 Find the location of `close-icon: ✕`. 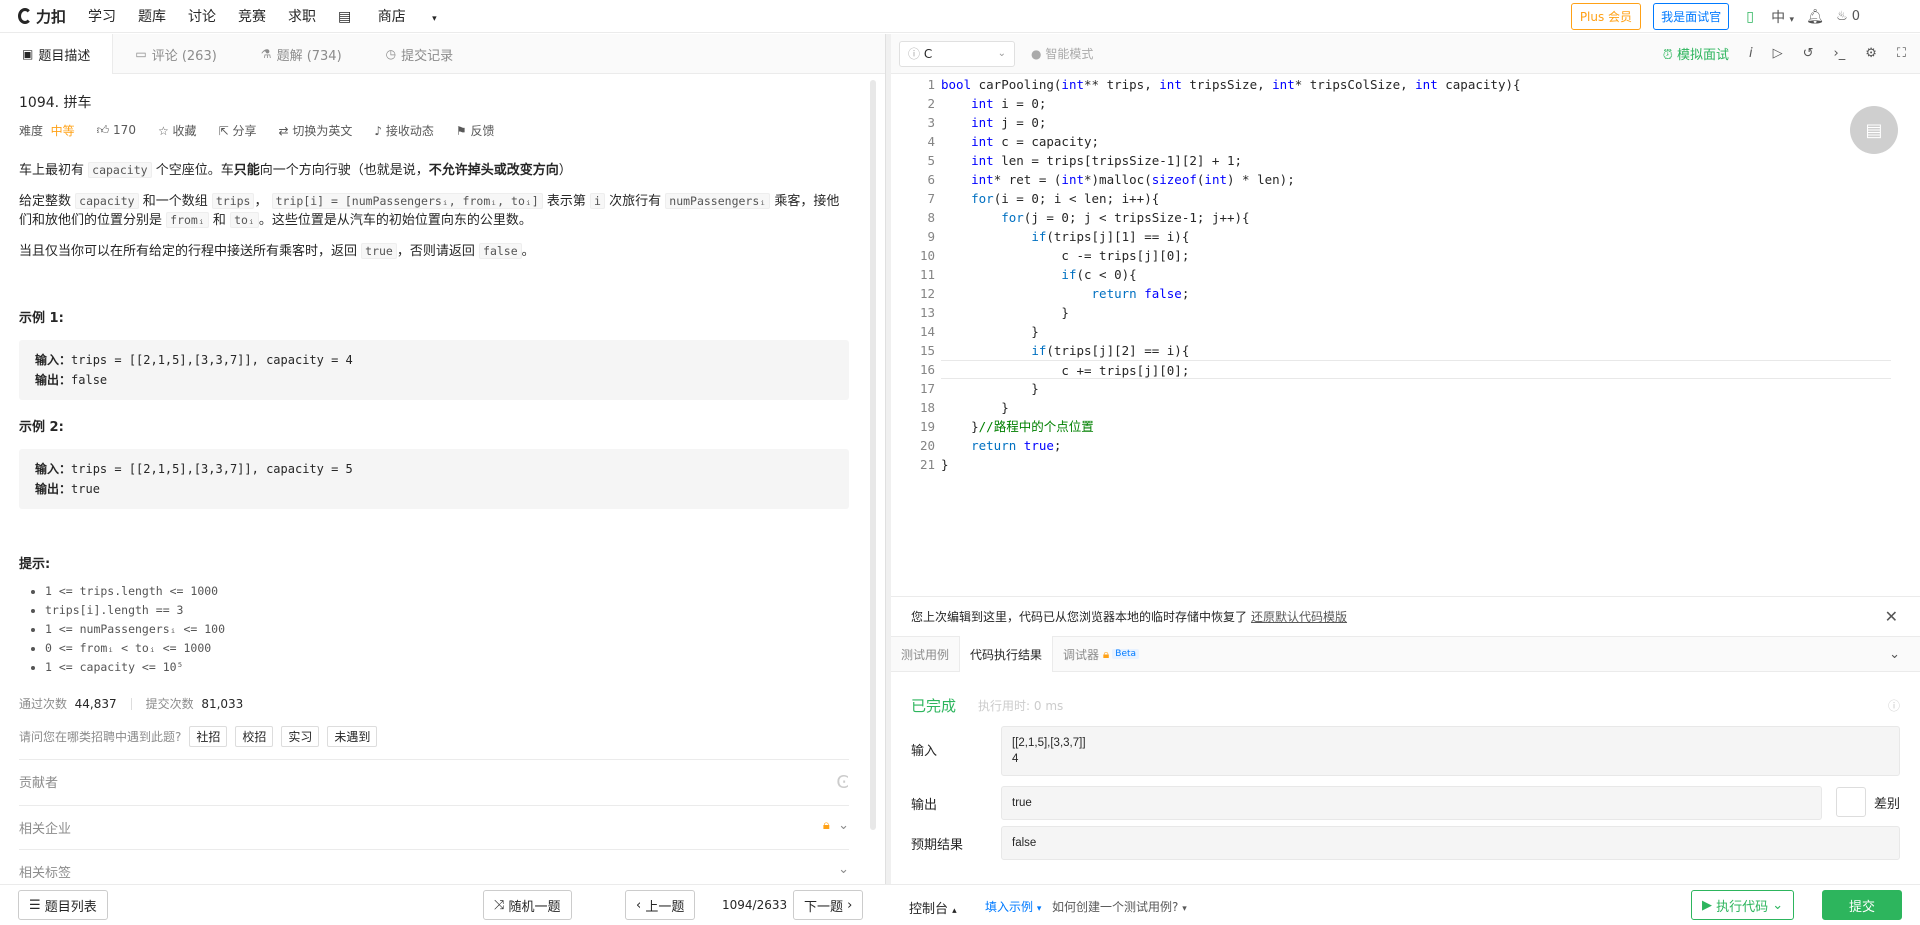

close-icon: ✕ is located at coordinates (1891, 616).